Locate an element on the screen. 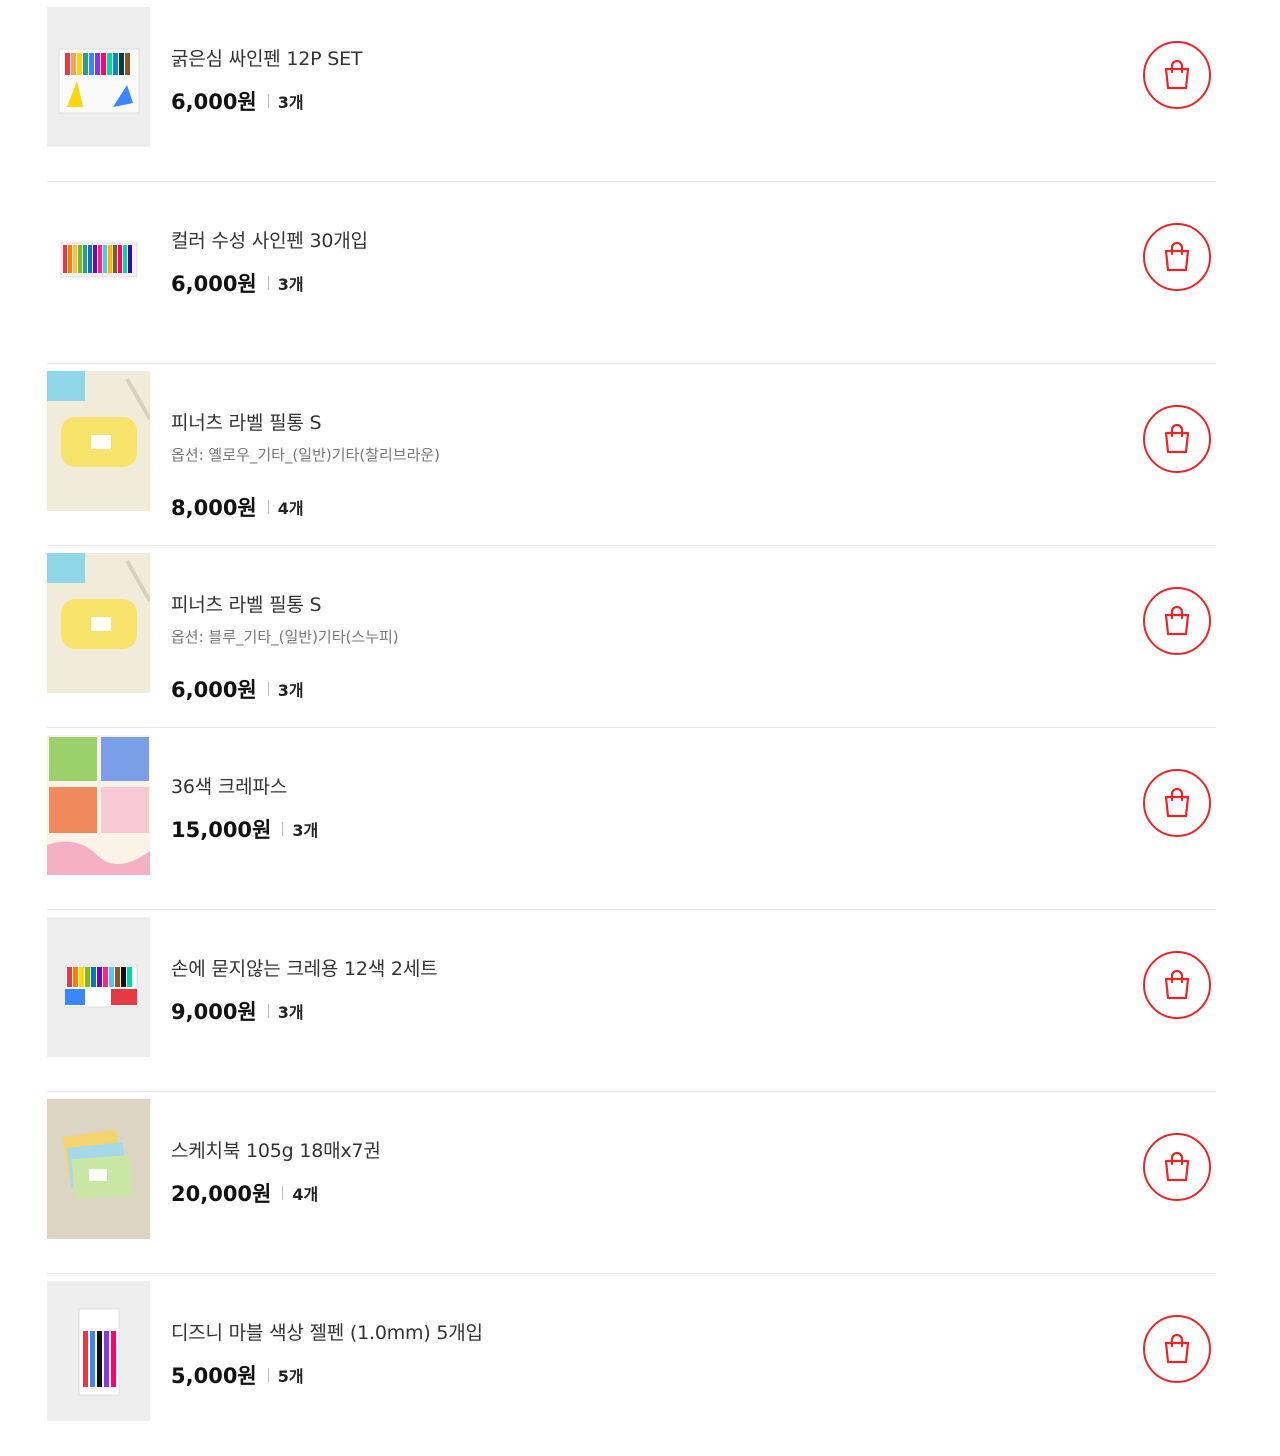  product-name: 스케치북 105g 18매x7권 is located at coordinates (276, 1149).